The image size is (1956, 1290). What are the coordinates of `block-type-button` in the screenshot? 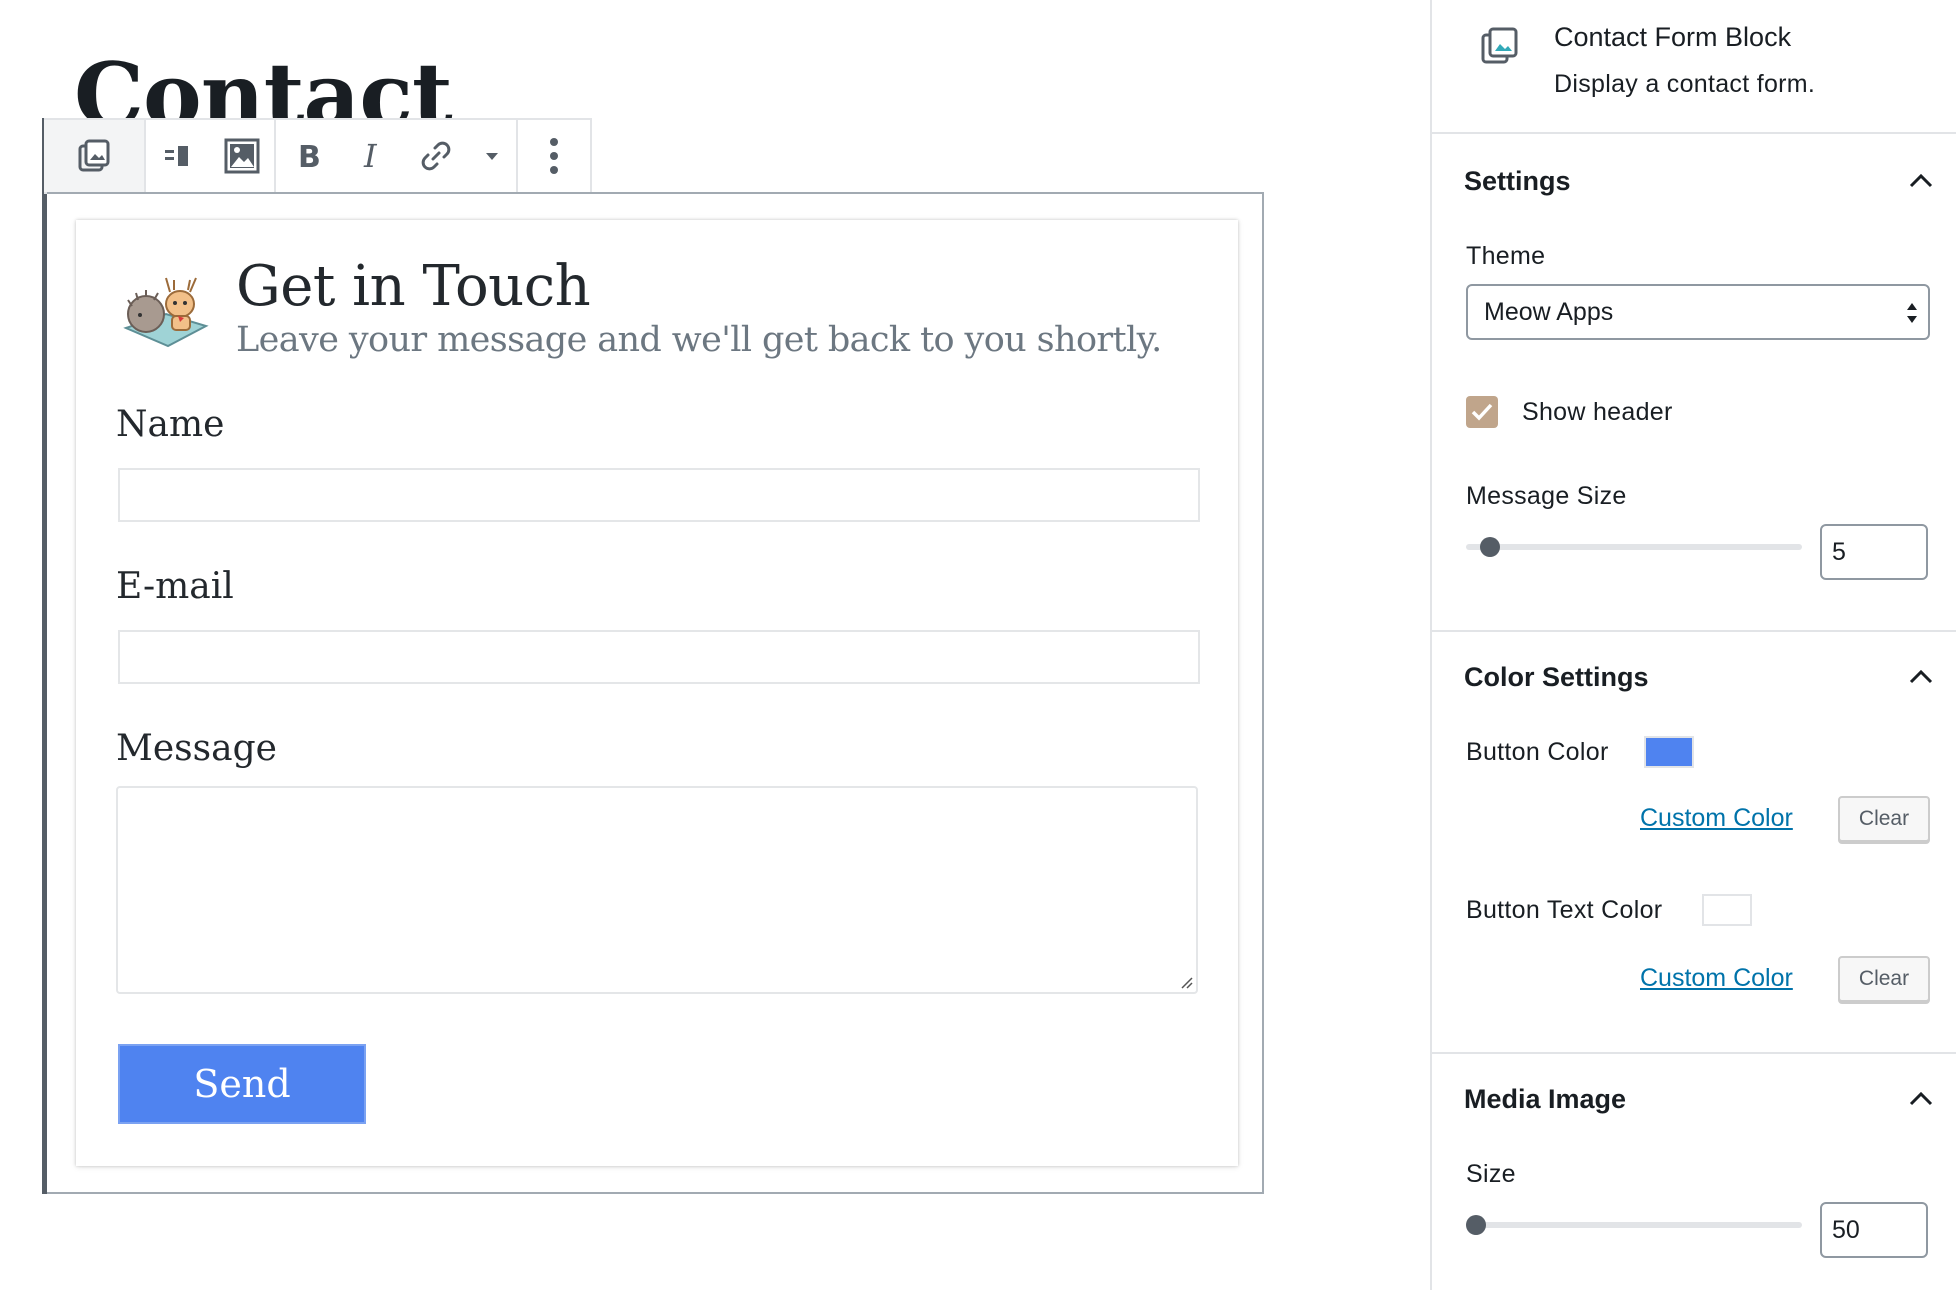 It's located at (94, 156).